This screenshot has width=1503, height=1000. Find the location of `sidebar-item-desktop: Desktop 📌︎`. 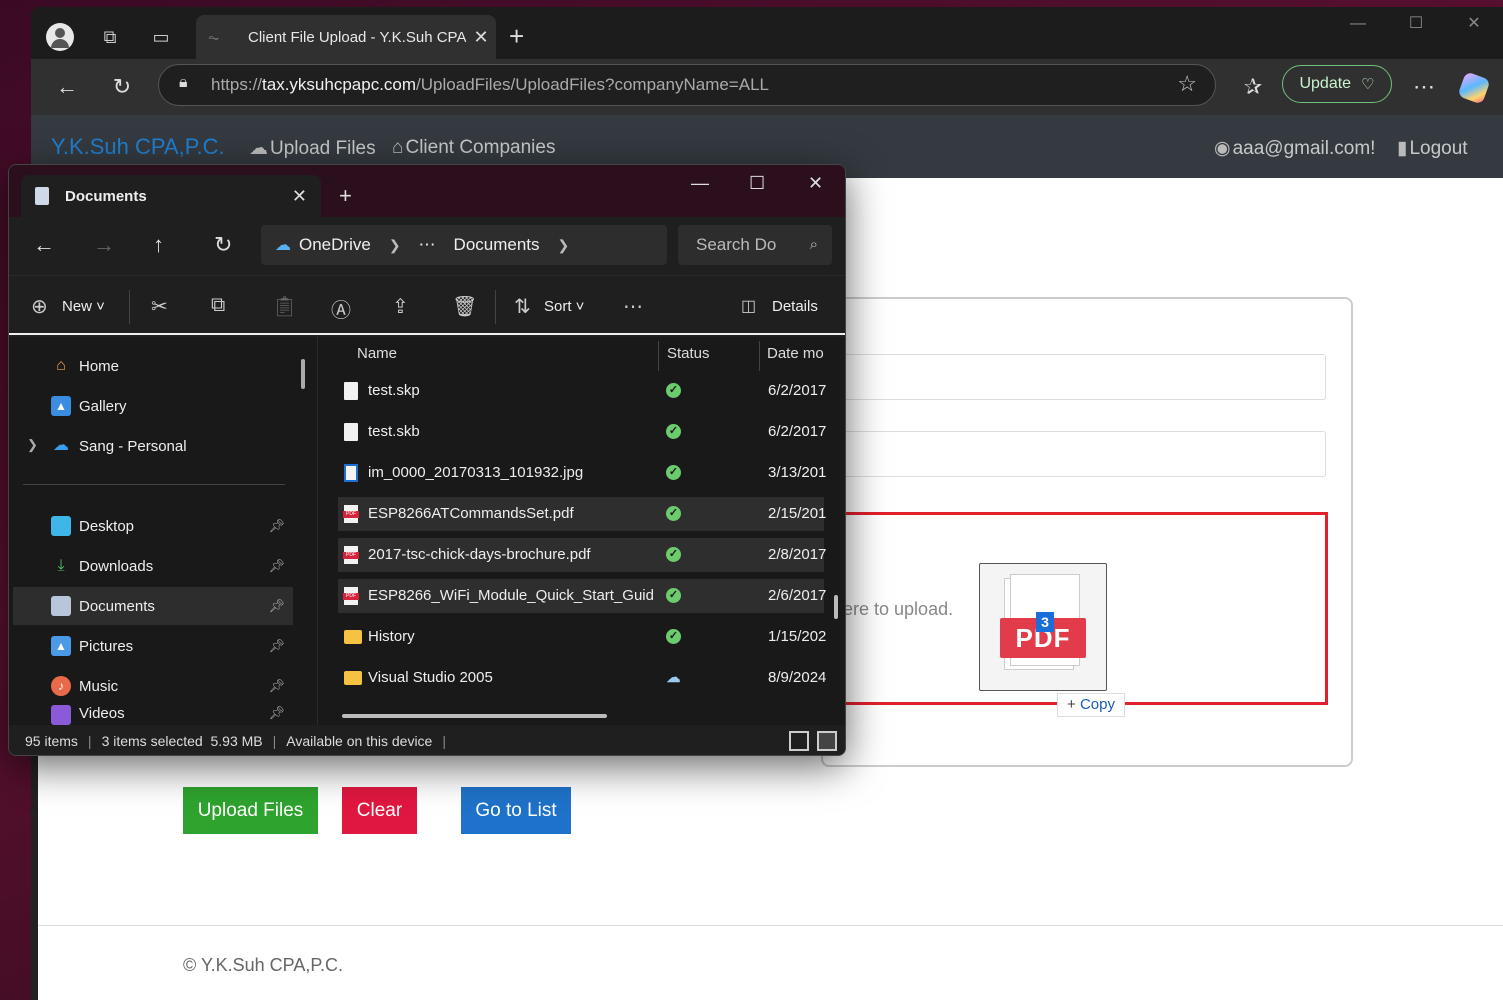

sidebar-item-desktop: Desktop 📌︎ is located at coordinates (153, 526).